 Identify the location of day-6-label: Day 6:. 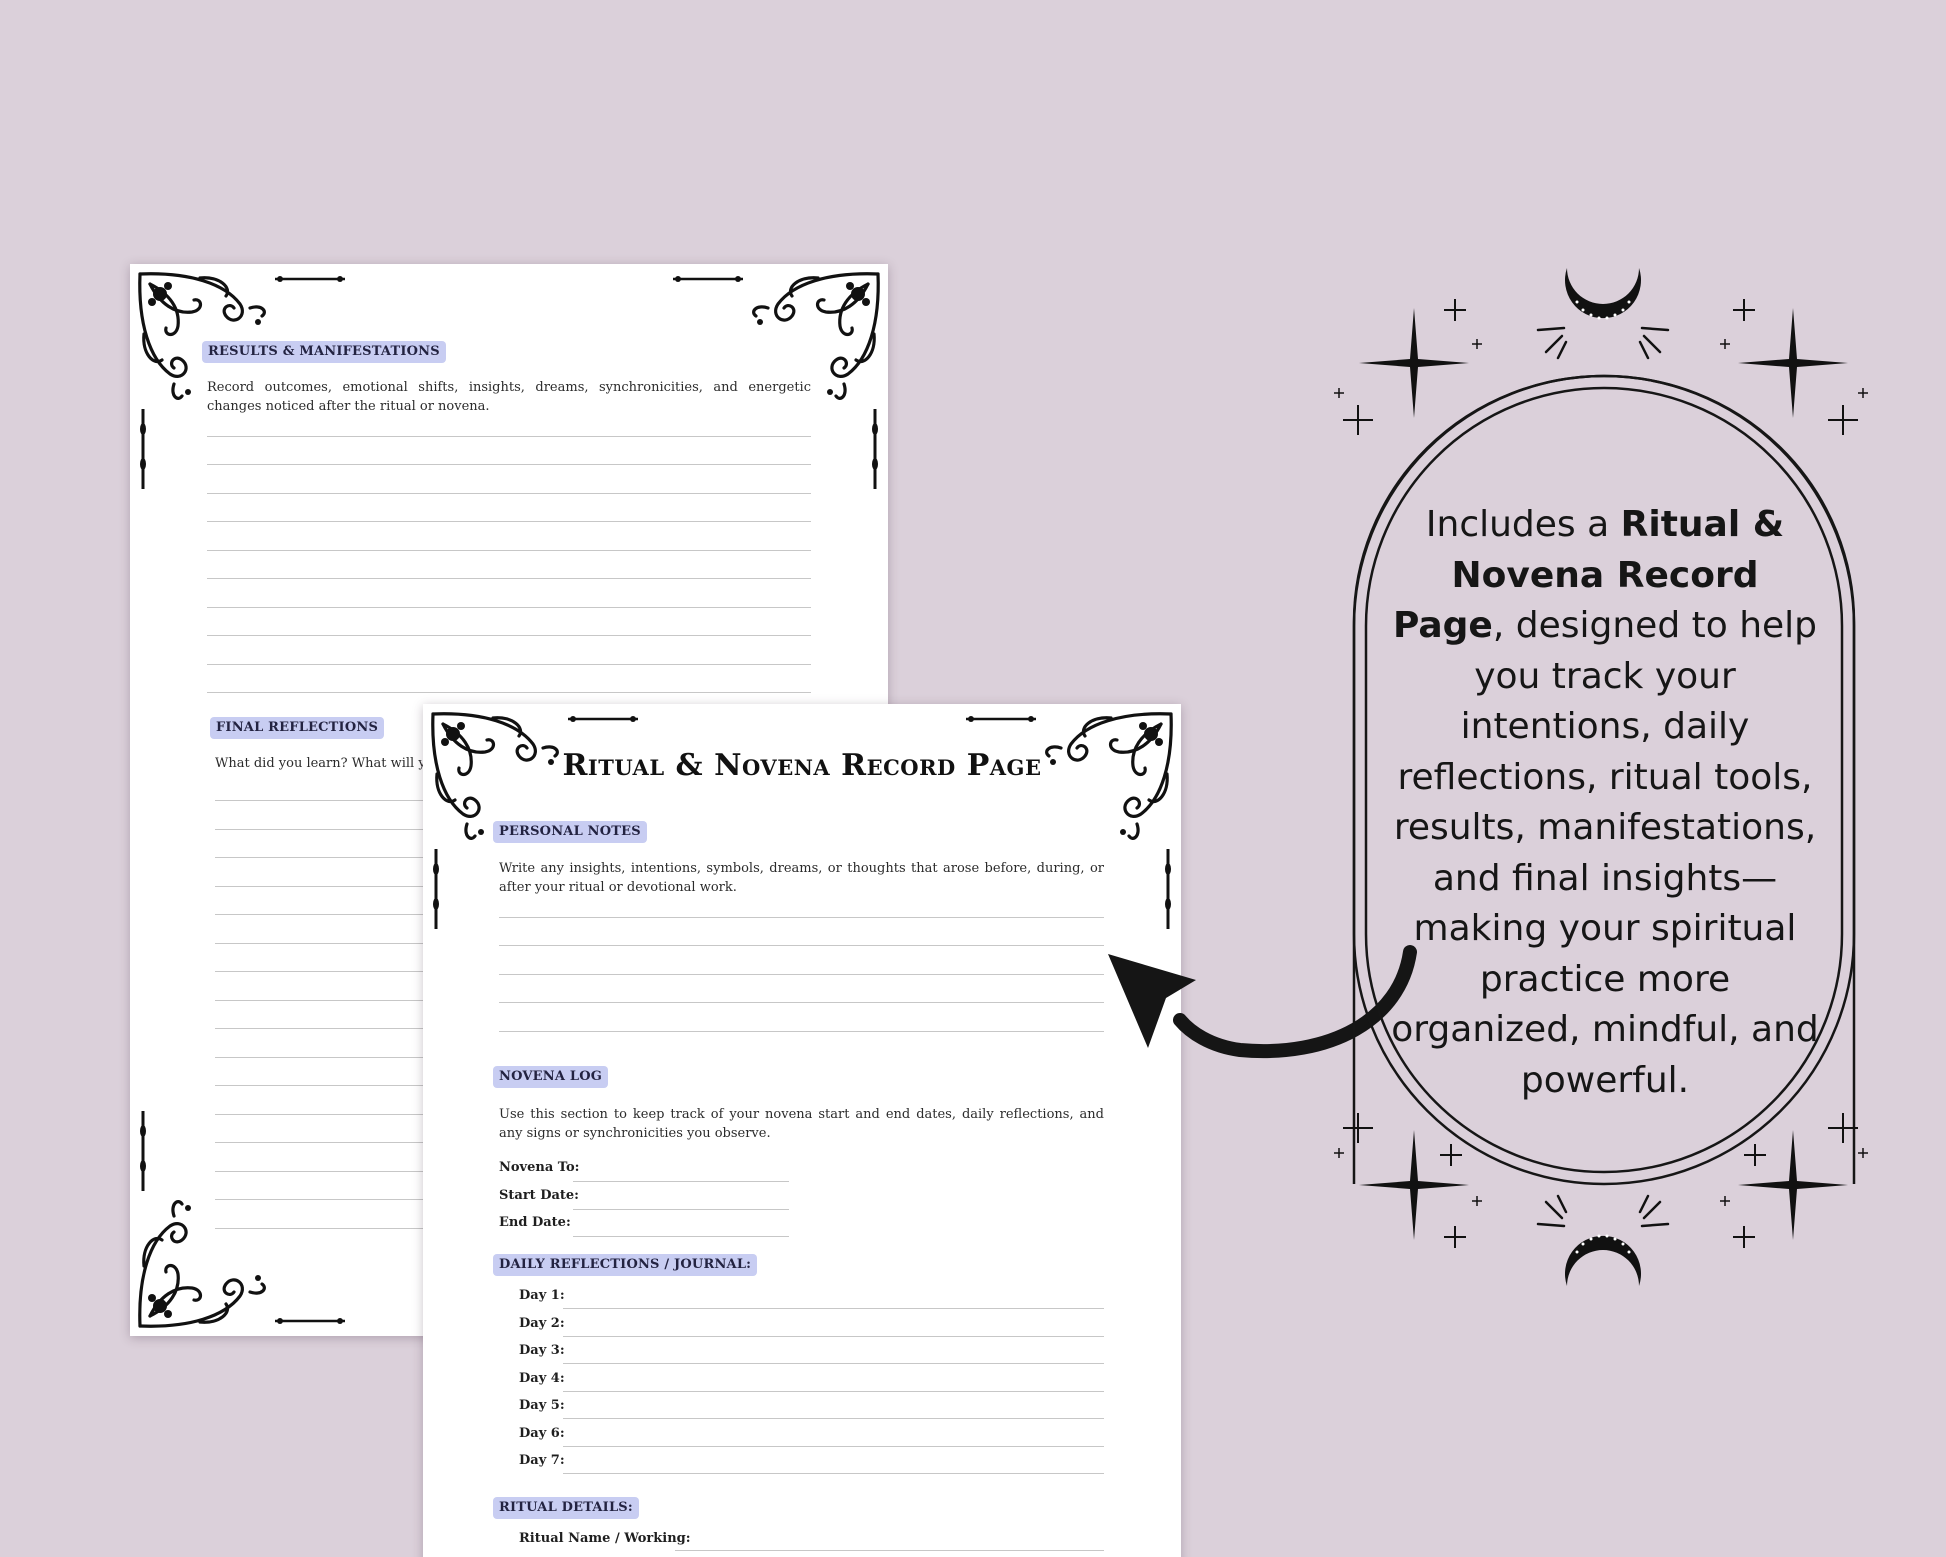
(542, 1433).